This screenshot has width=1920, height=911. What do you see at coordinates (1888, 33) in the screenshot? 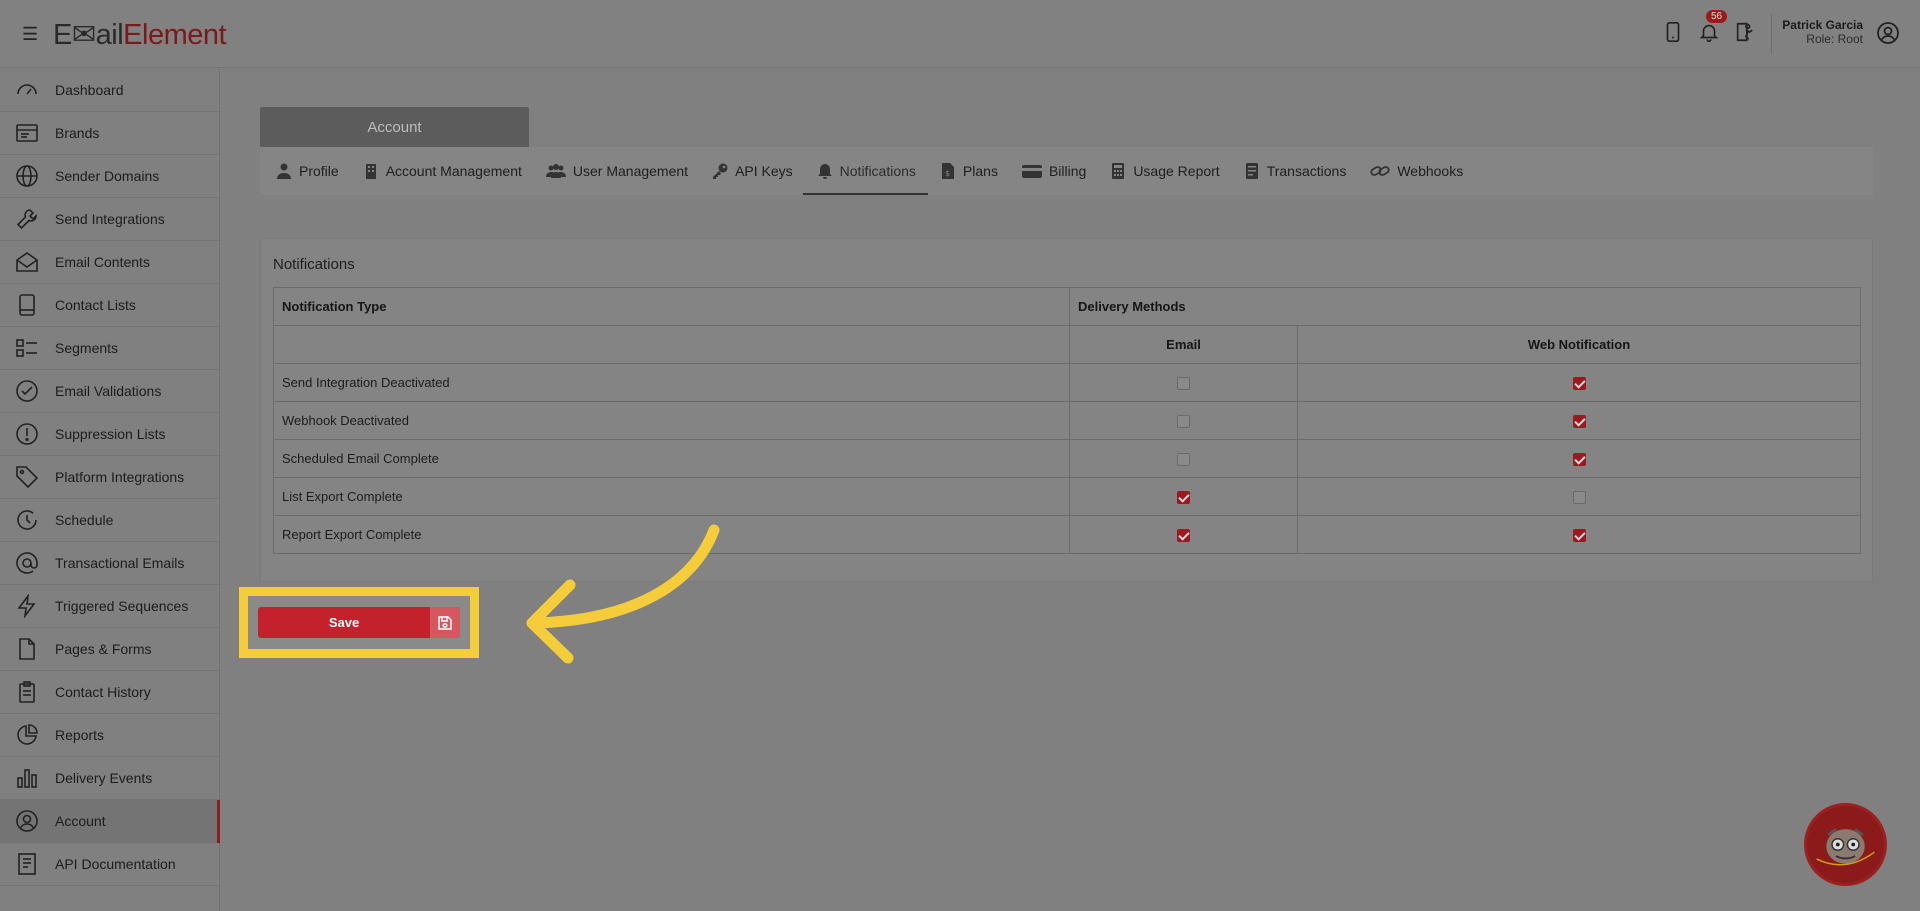
I see `user-avatar-icon` at bounding box center [1888, 33].